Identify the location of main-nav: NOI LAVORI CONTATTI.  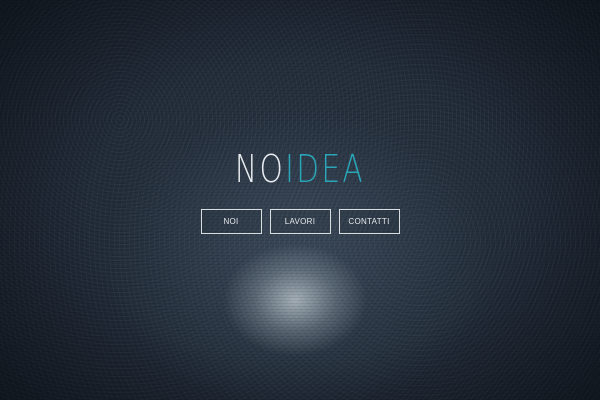
(300, 221).